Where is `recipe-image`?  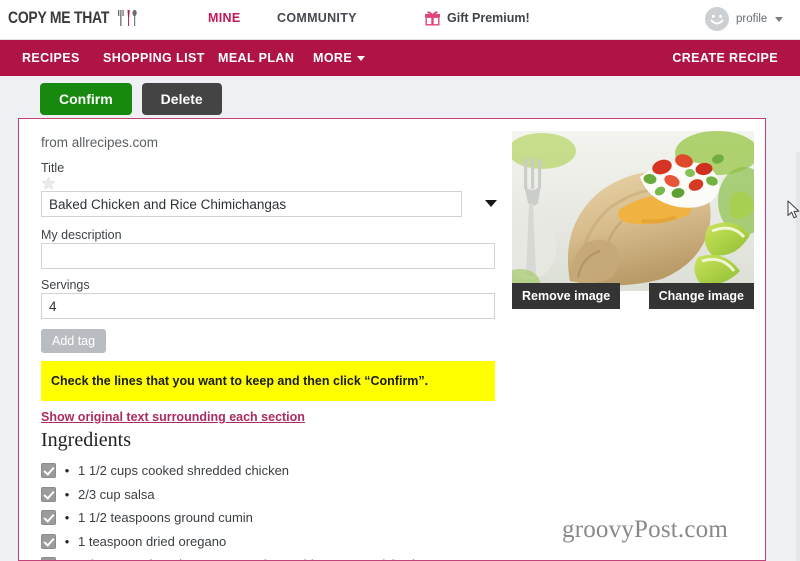 recipe-image is located at coordinates (633, 211).